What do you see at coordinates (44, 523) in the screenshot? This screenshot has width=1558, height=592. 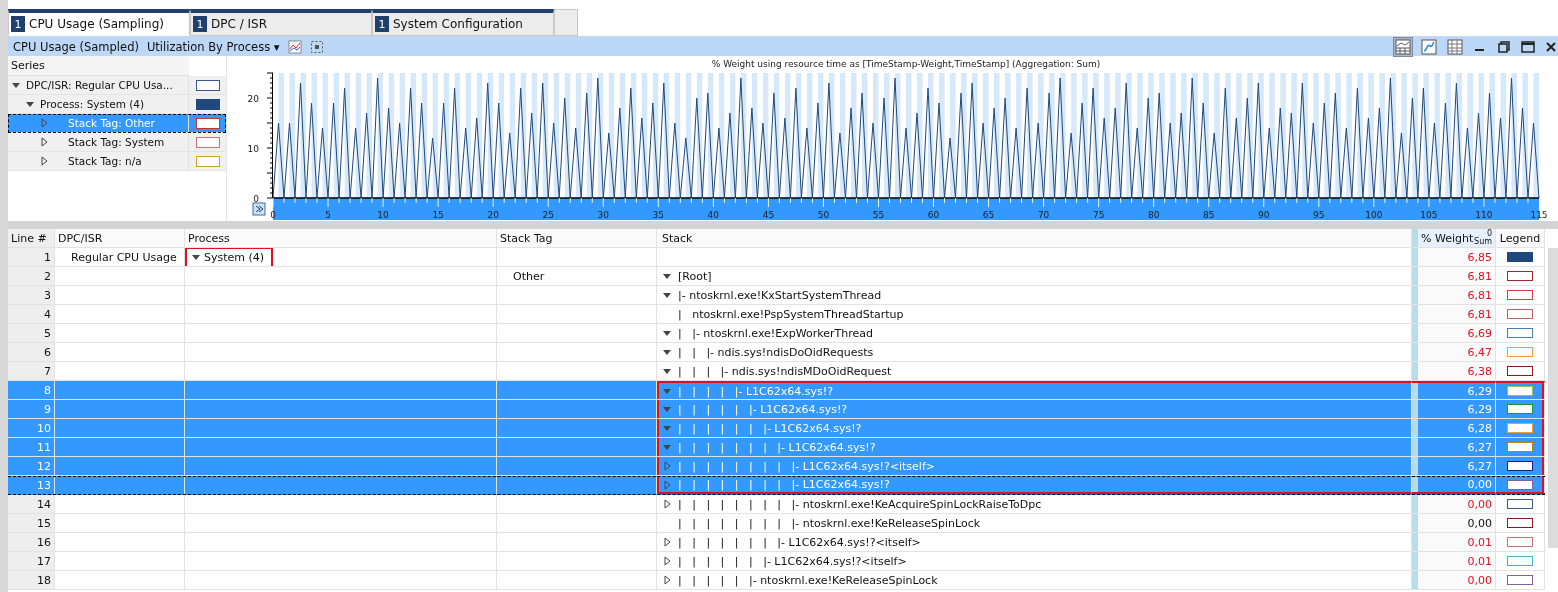 I see `line-number: 15` at bounding box center [44, 523].